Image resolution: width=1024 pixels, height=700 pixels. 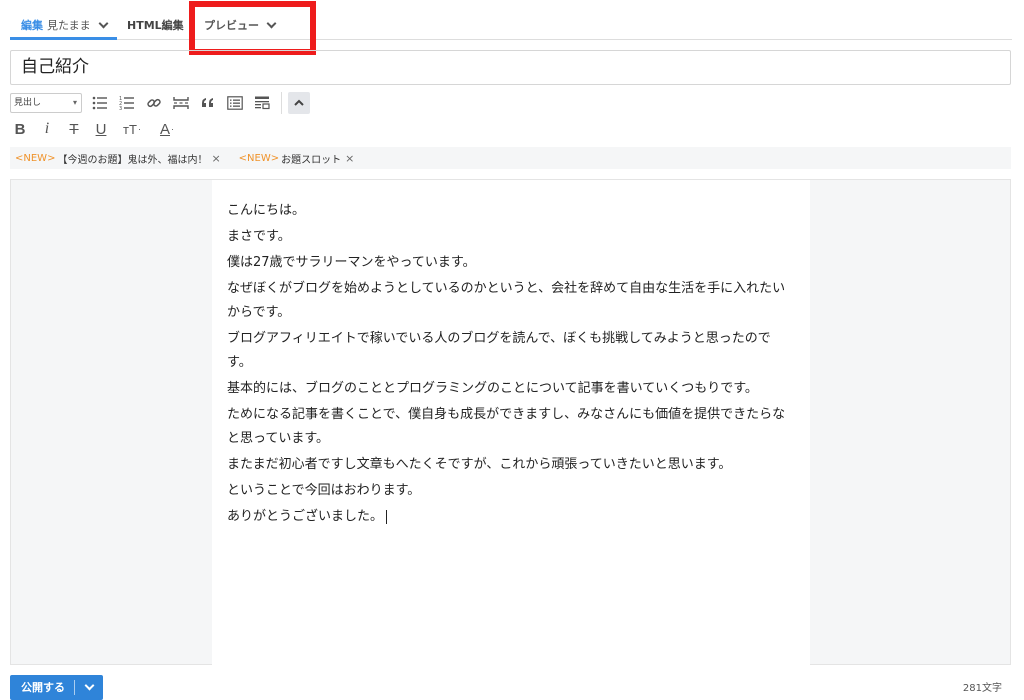 I want to click on topic-bar: <NEW> 【今週のお題】鬼は外、福は内！ × <NEW> お題スロット ×, so click(x=510, y=158).